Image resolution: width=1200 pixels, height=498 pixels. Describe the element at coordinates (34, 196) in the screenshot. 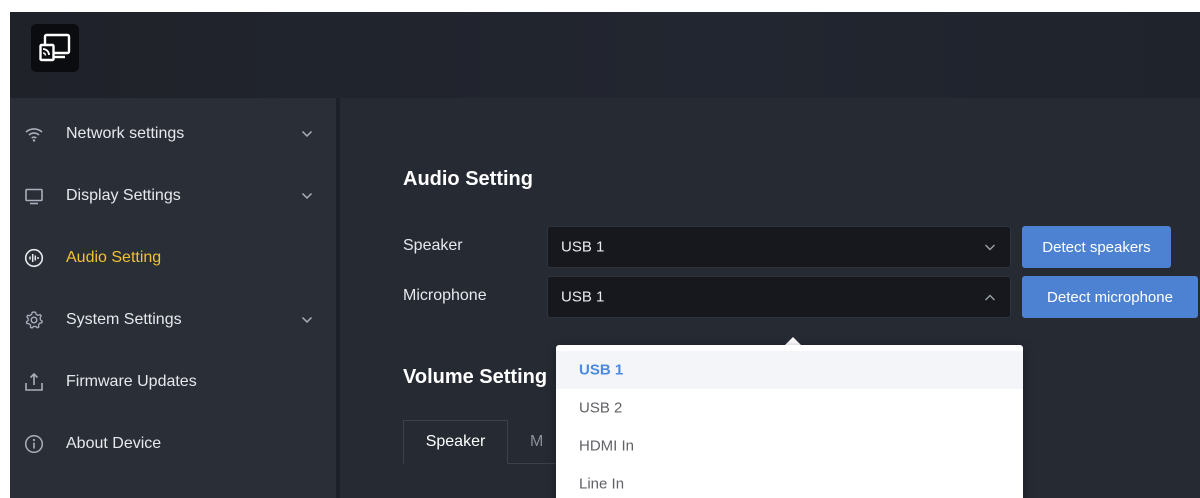

I see `monitor-icon` at that location.